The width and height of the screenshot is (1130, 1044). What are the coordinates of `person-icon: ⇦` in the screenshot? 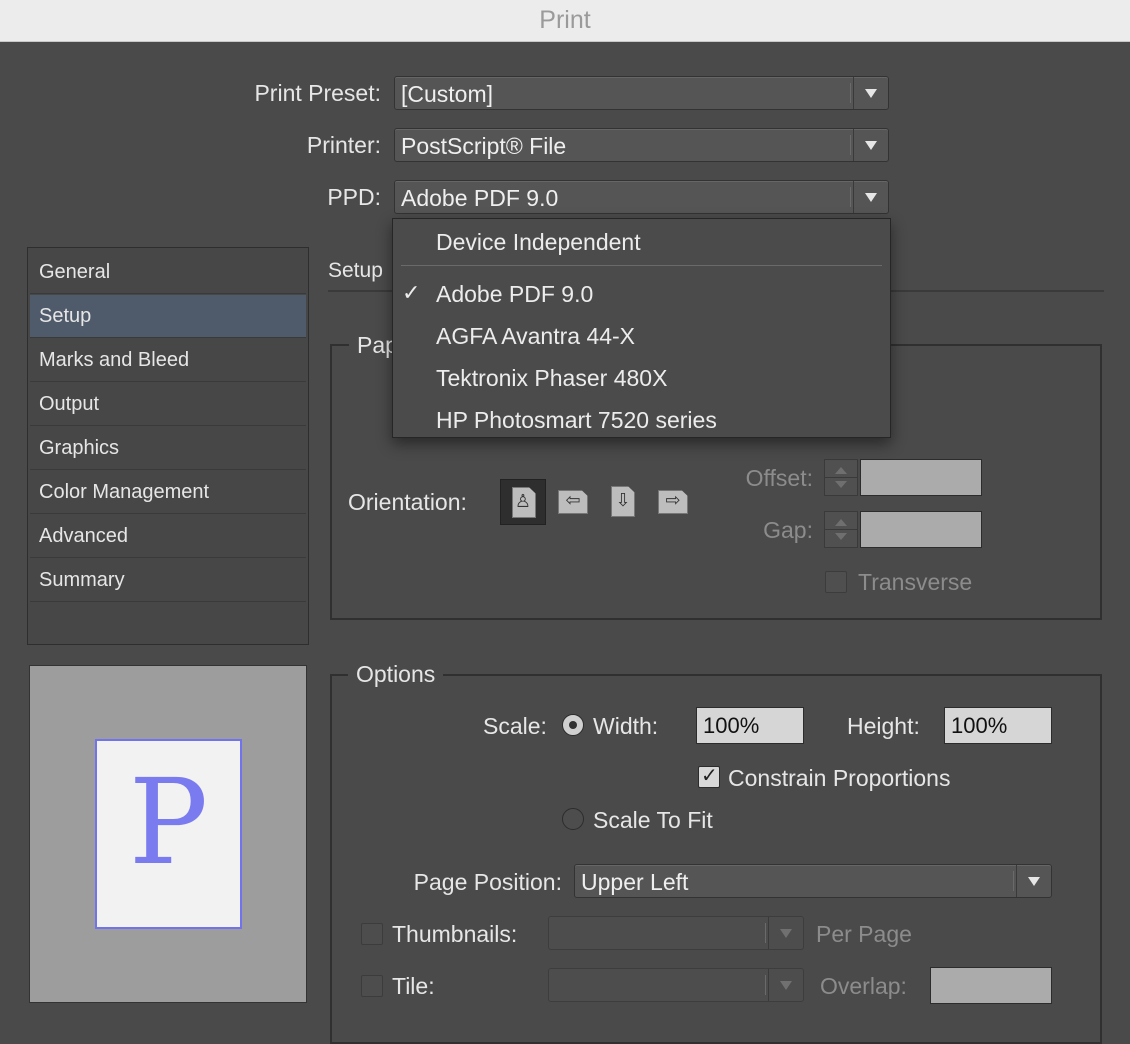 It's located at (573, 500).